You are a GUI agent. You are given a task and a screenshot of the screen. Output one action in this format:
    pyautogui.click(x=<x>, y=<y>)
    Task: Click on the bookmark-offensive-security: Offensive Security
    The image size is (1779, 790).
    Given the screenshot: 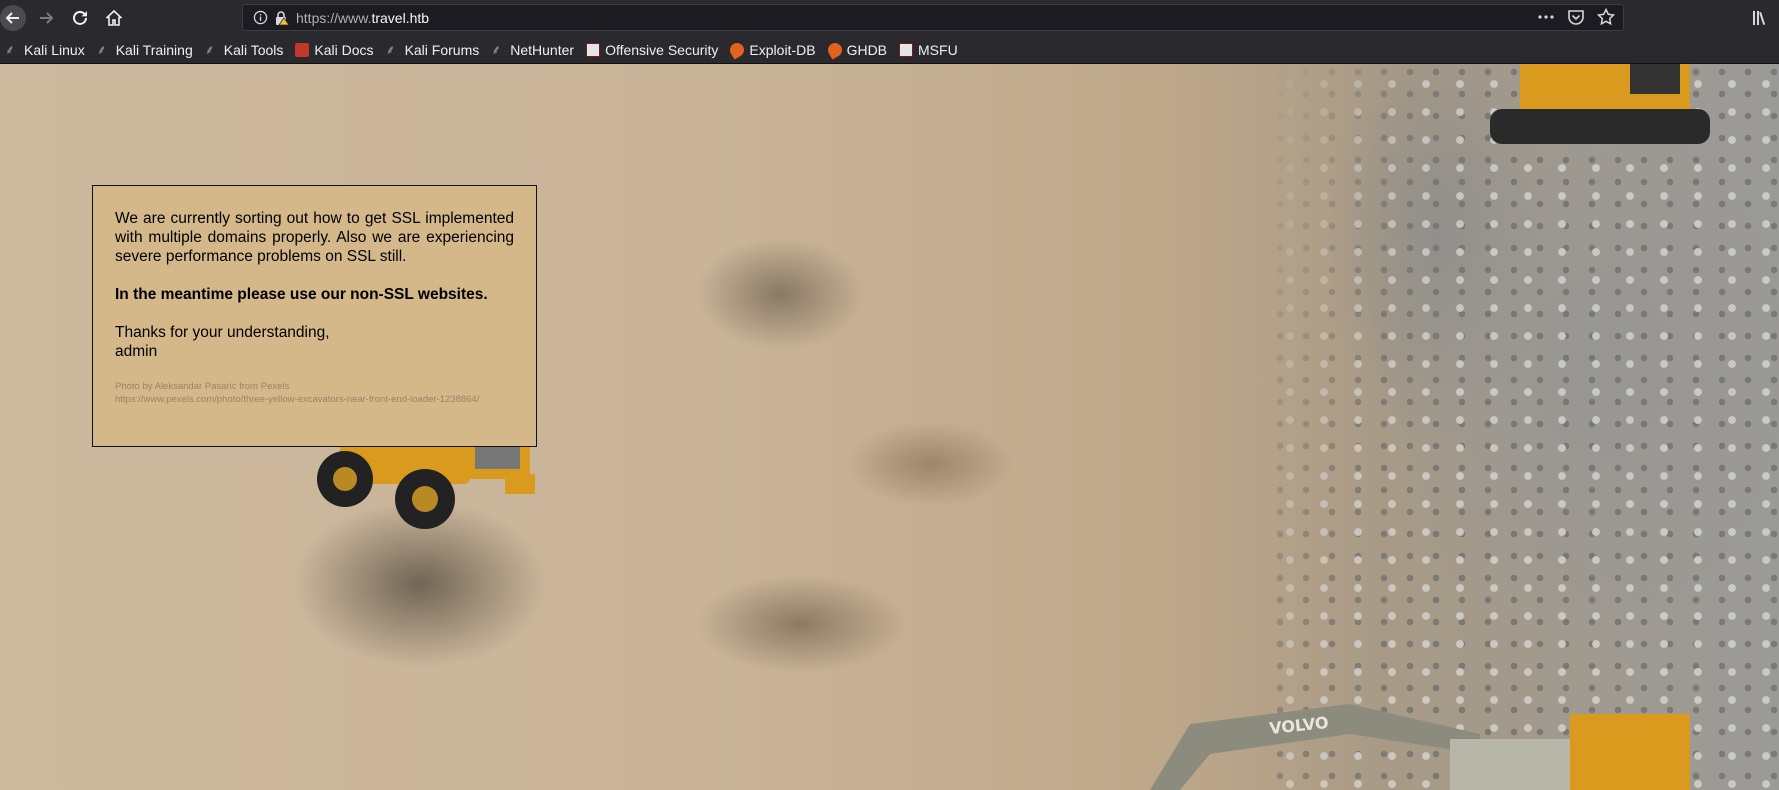 What is the action you would take?
    pyautogui.click(x=652, y=50)
    